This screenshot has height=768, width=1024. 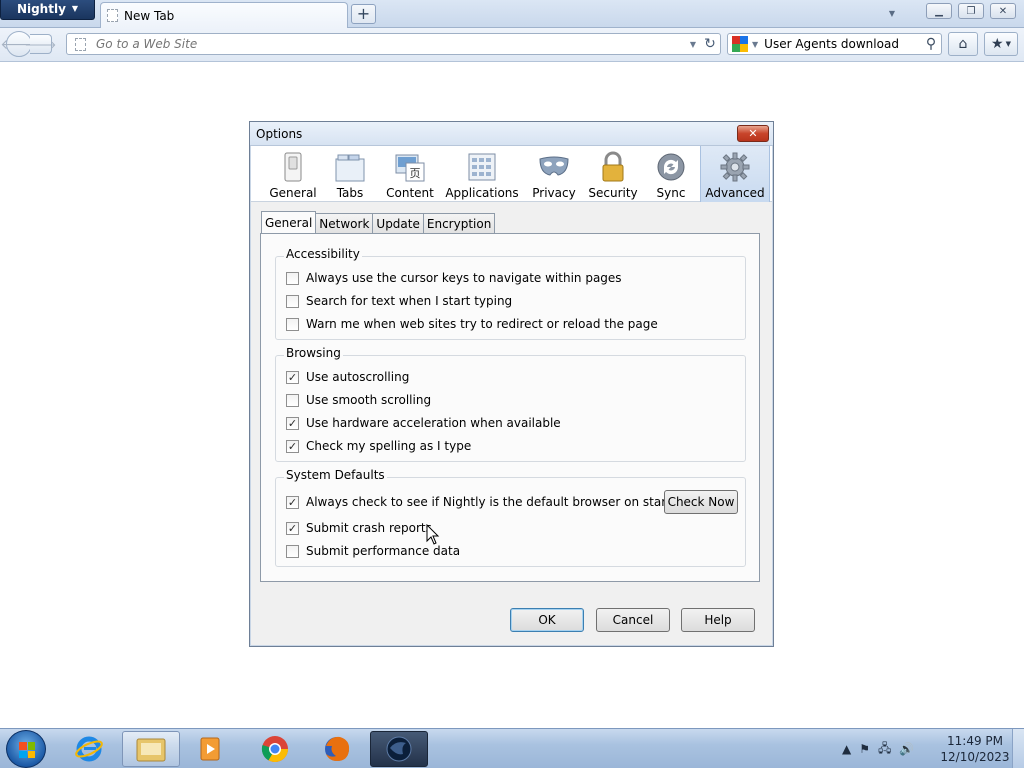 What do you see at coordinates (975, 741) in the screenshot?
I see `clock-time: 11:49 PM` at bounding box center [975, 741].